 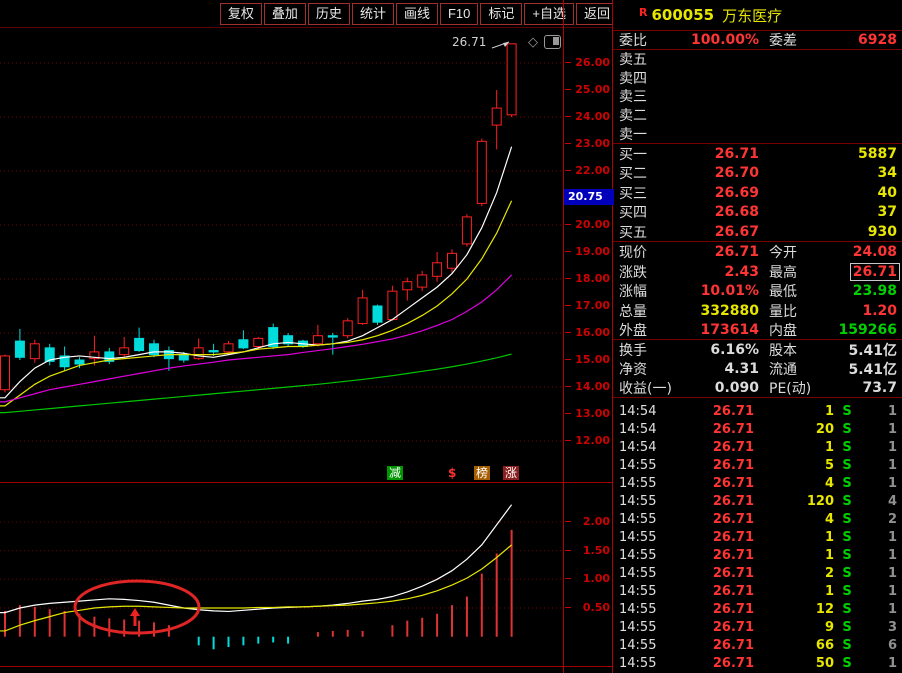 I want to click on sub-axis-label: 2.00, so click(x=587, y=522).